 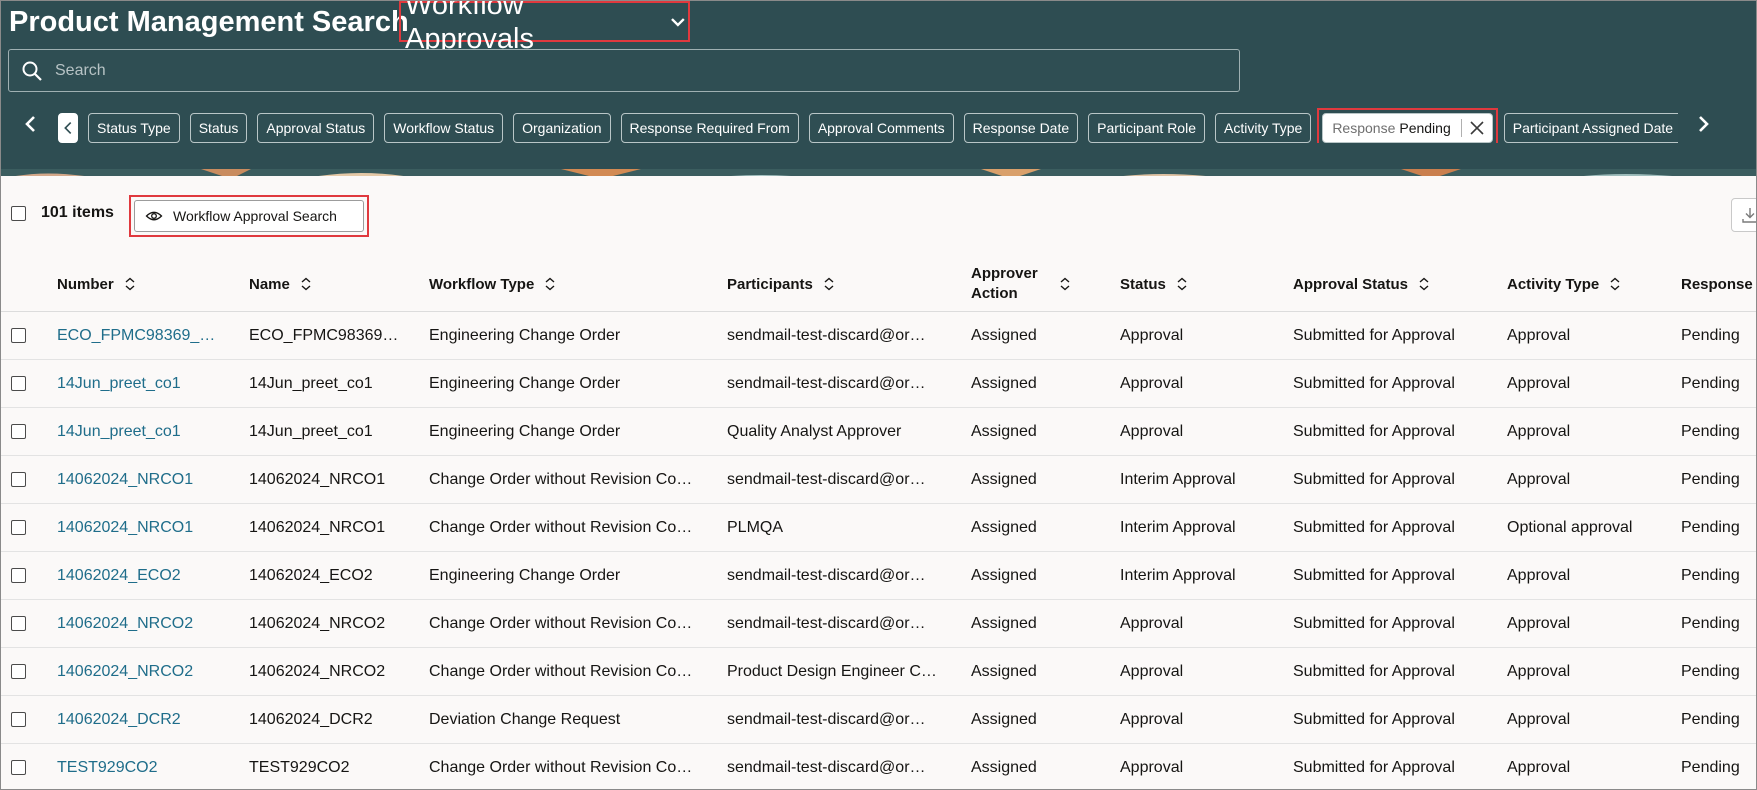 What do you see at coordinates (31, 124) in the screenshot?
I see `chevron-left-icon` at bounding box center [31, 124].